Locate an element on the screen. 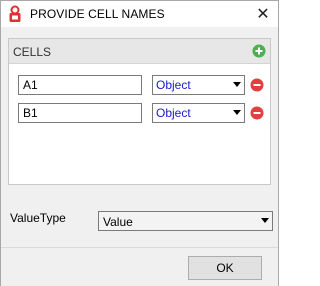  cells-group-label: CELLS is located at coordinates (32, 52).